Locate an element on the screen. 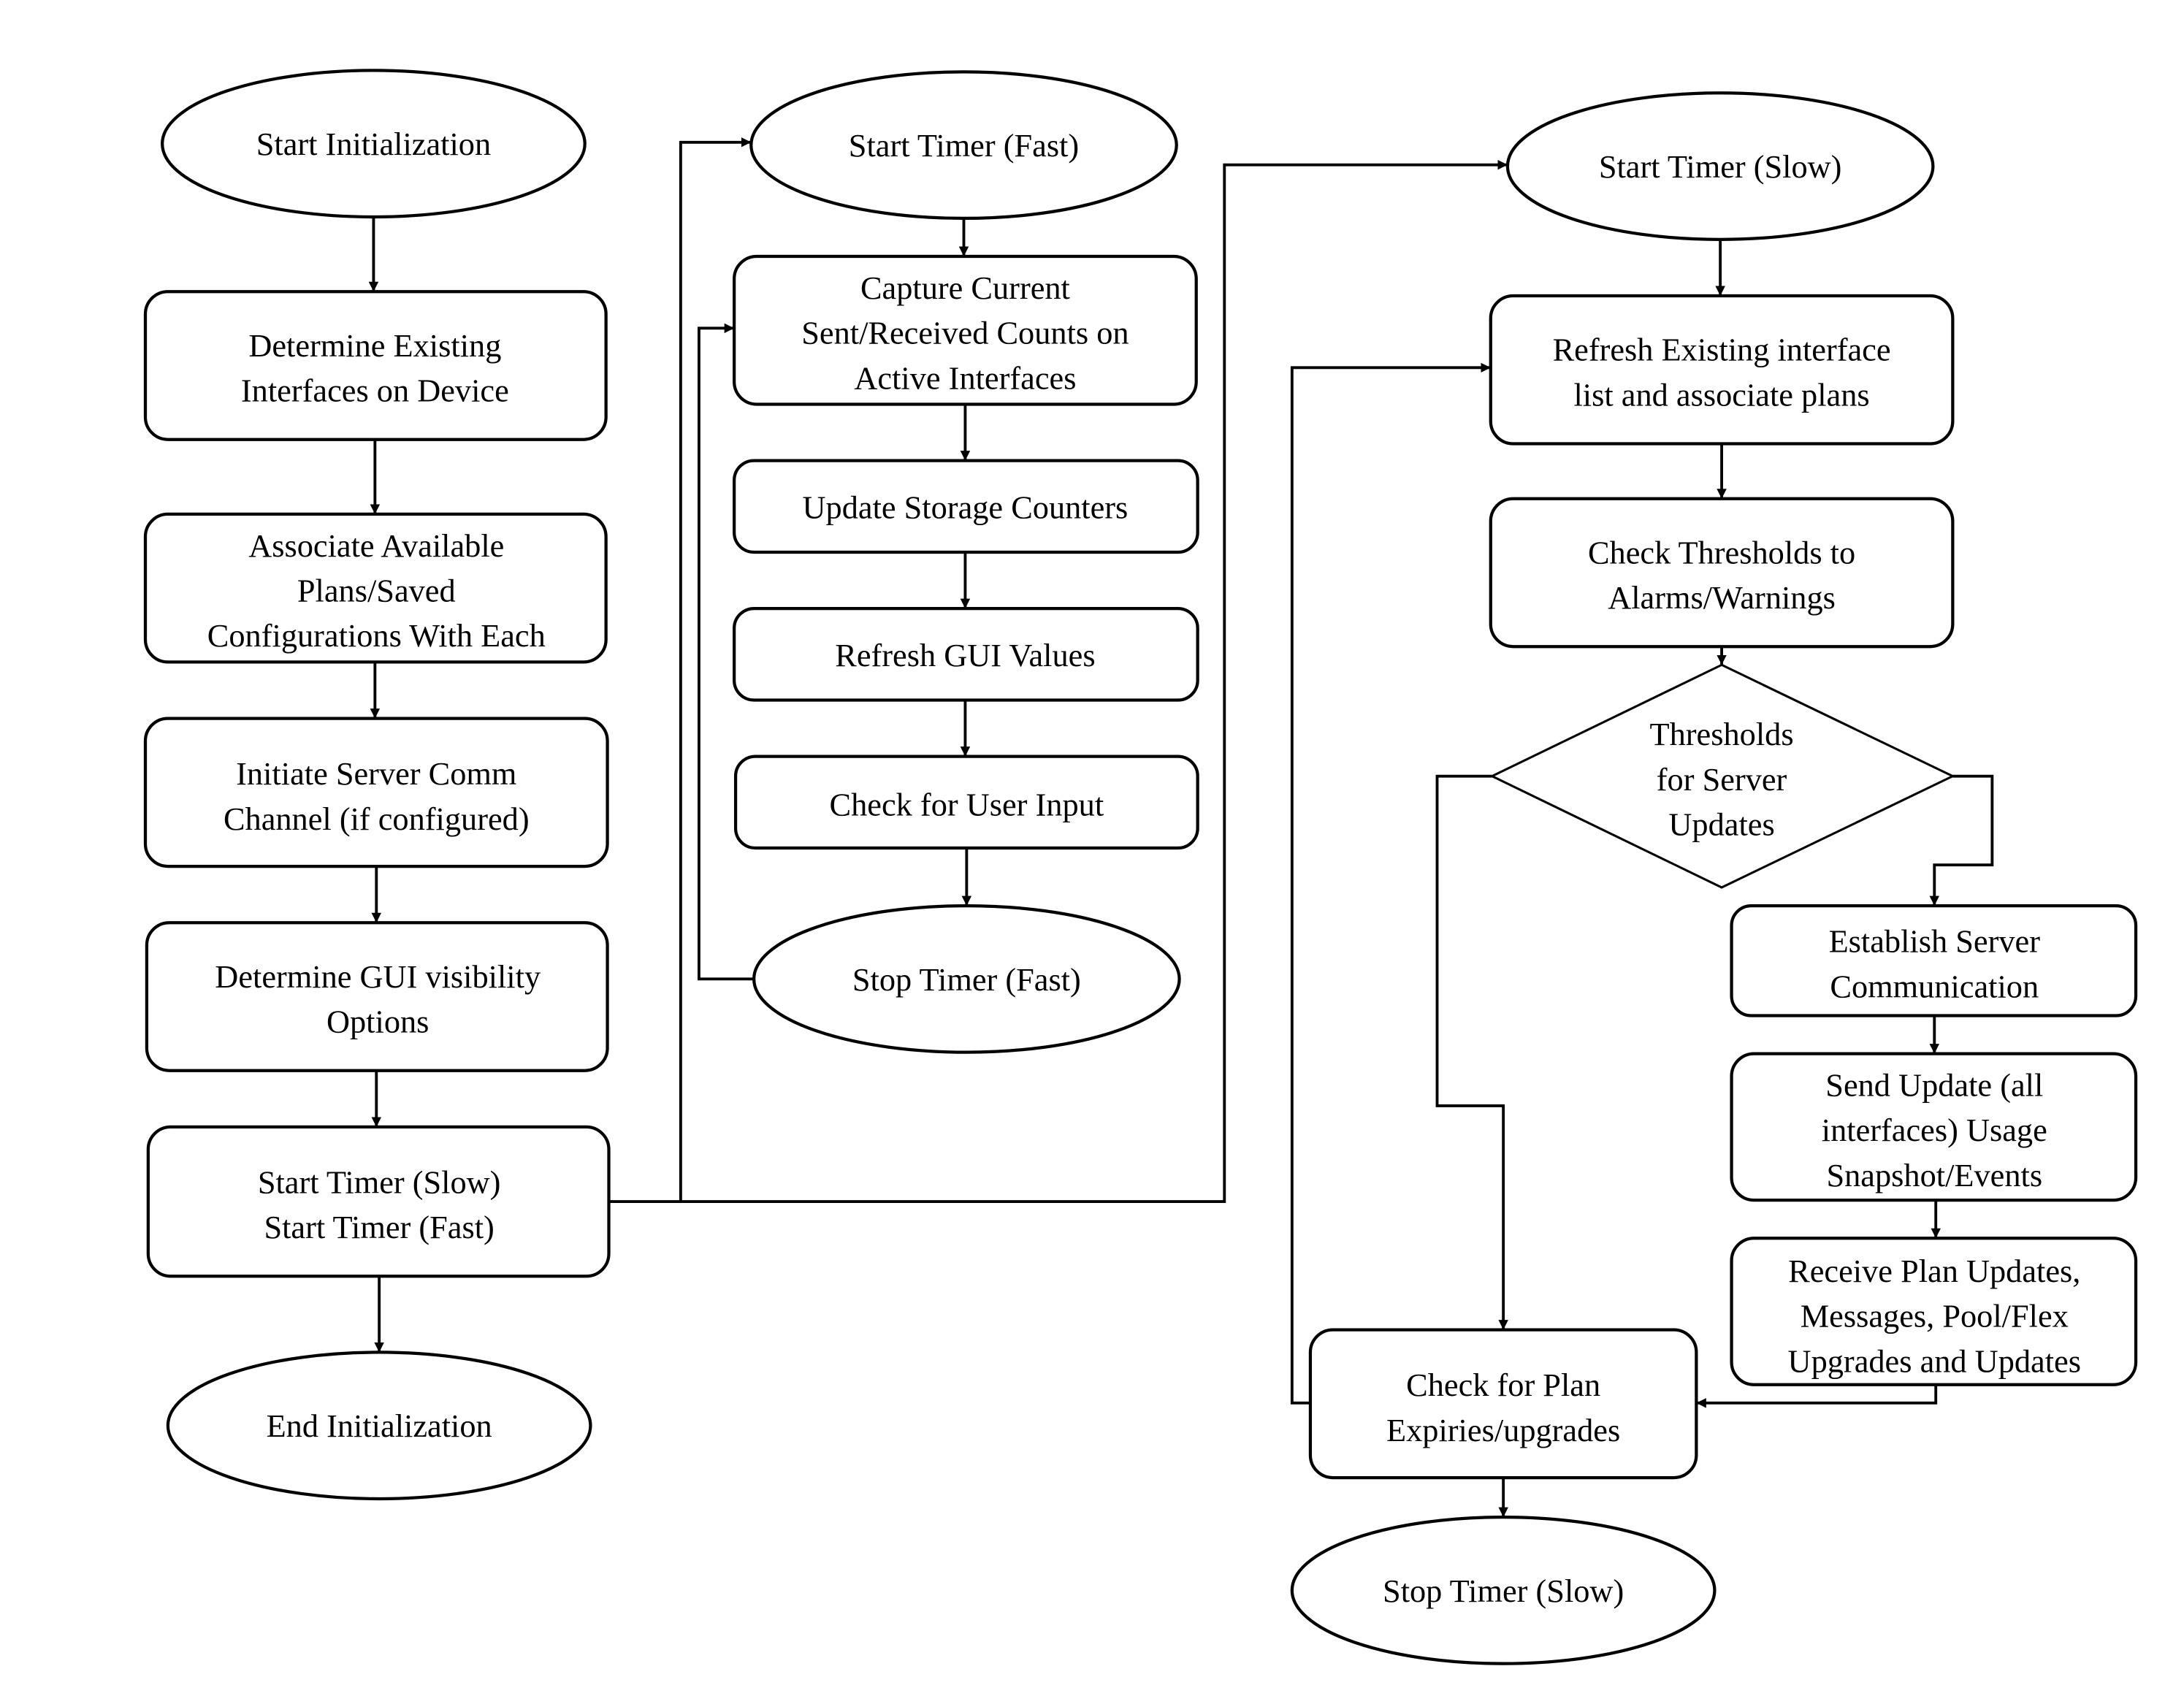  node-label: Check for User Input is located at coordinates (967, 805).